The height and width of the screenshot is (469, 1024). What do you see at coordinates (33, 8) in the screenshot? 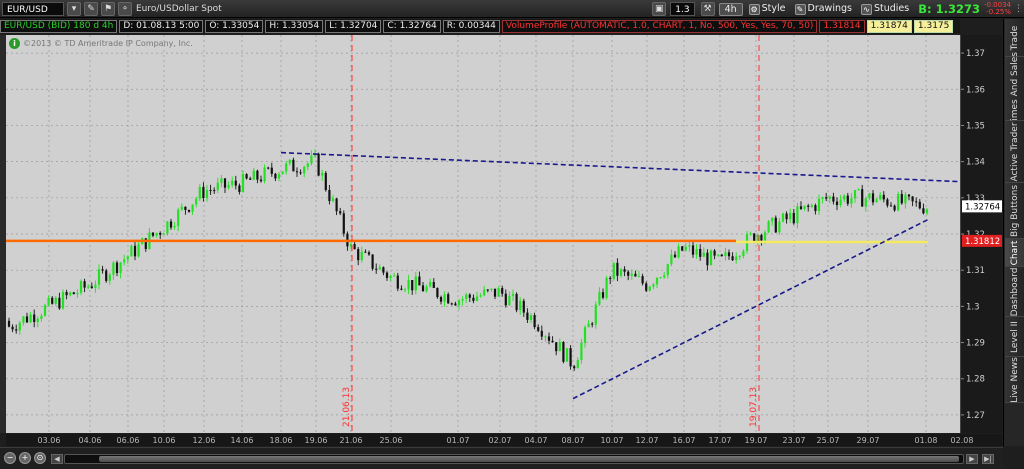
I see `symbol-field: EUR/USD` at bounding box center [33, 8].